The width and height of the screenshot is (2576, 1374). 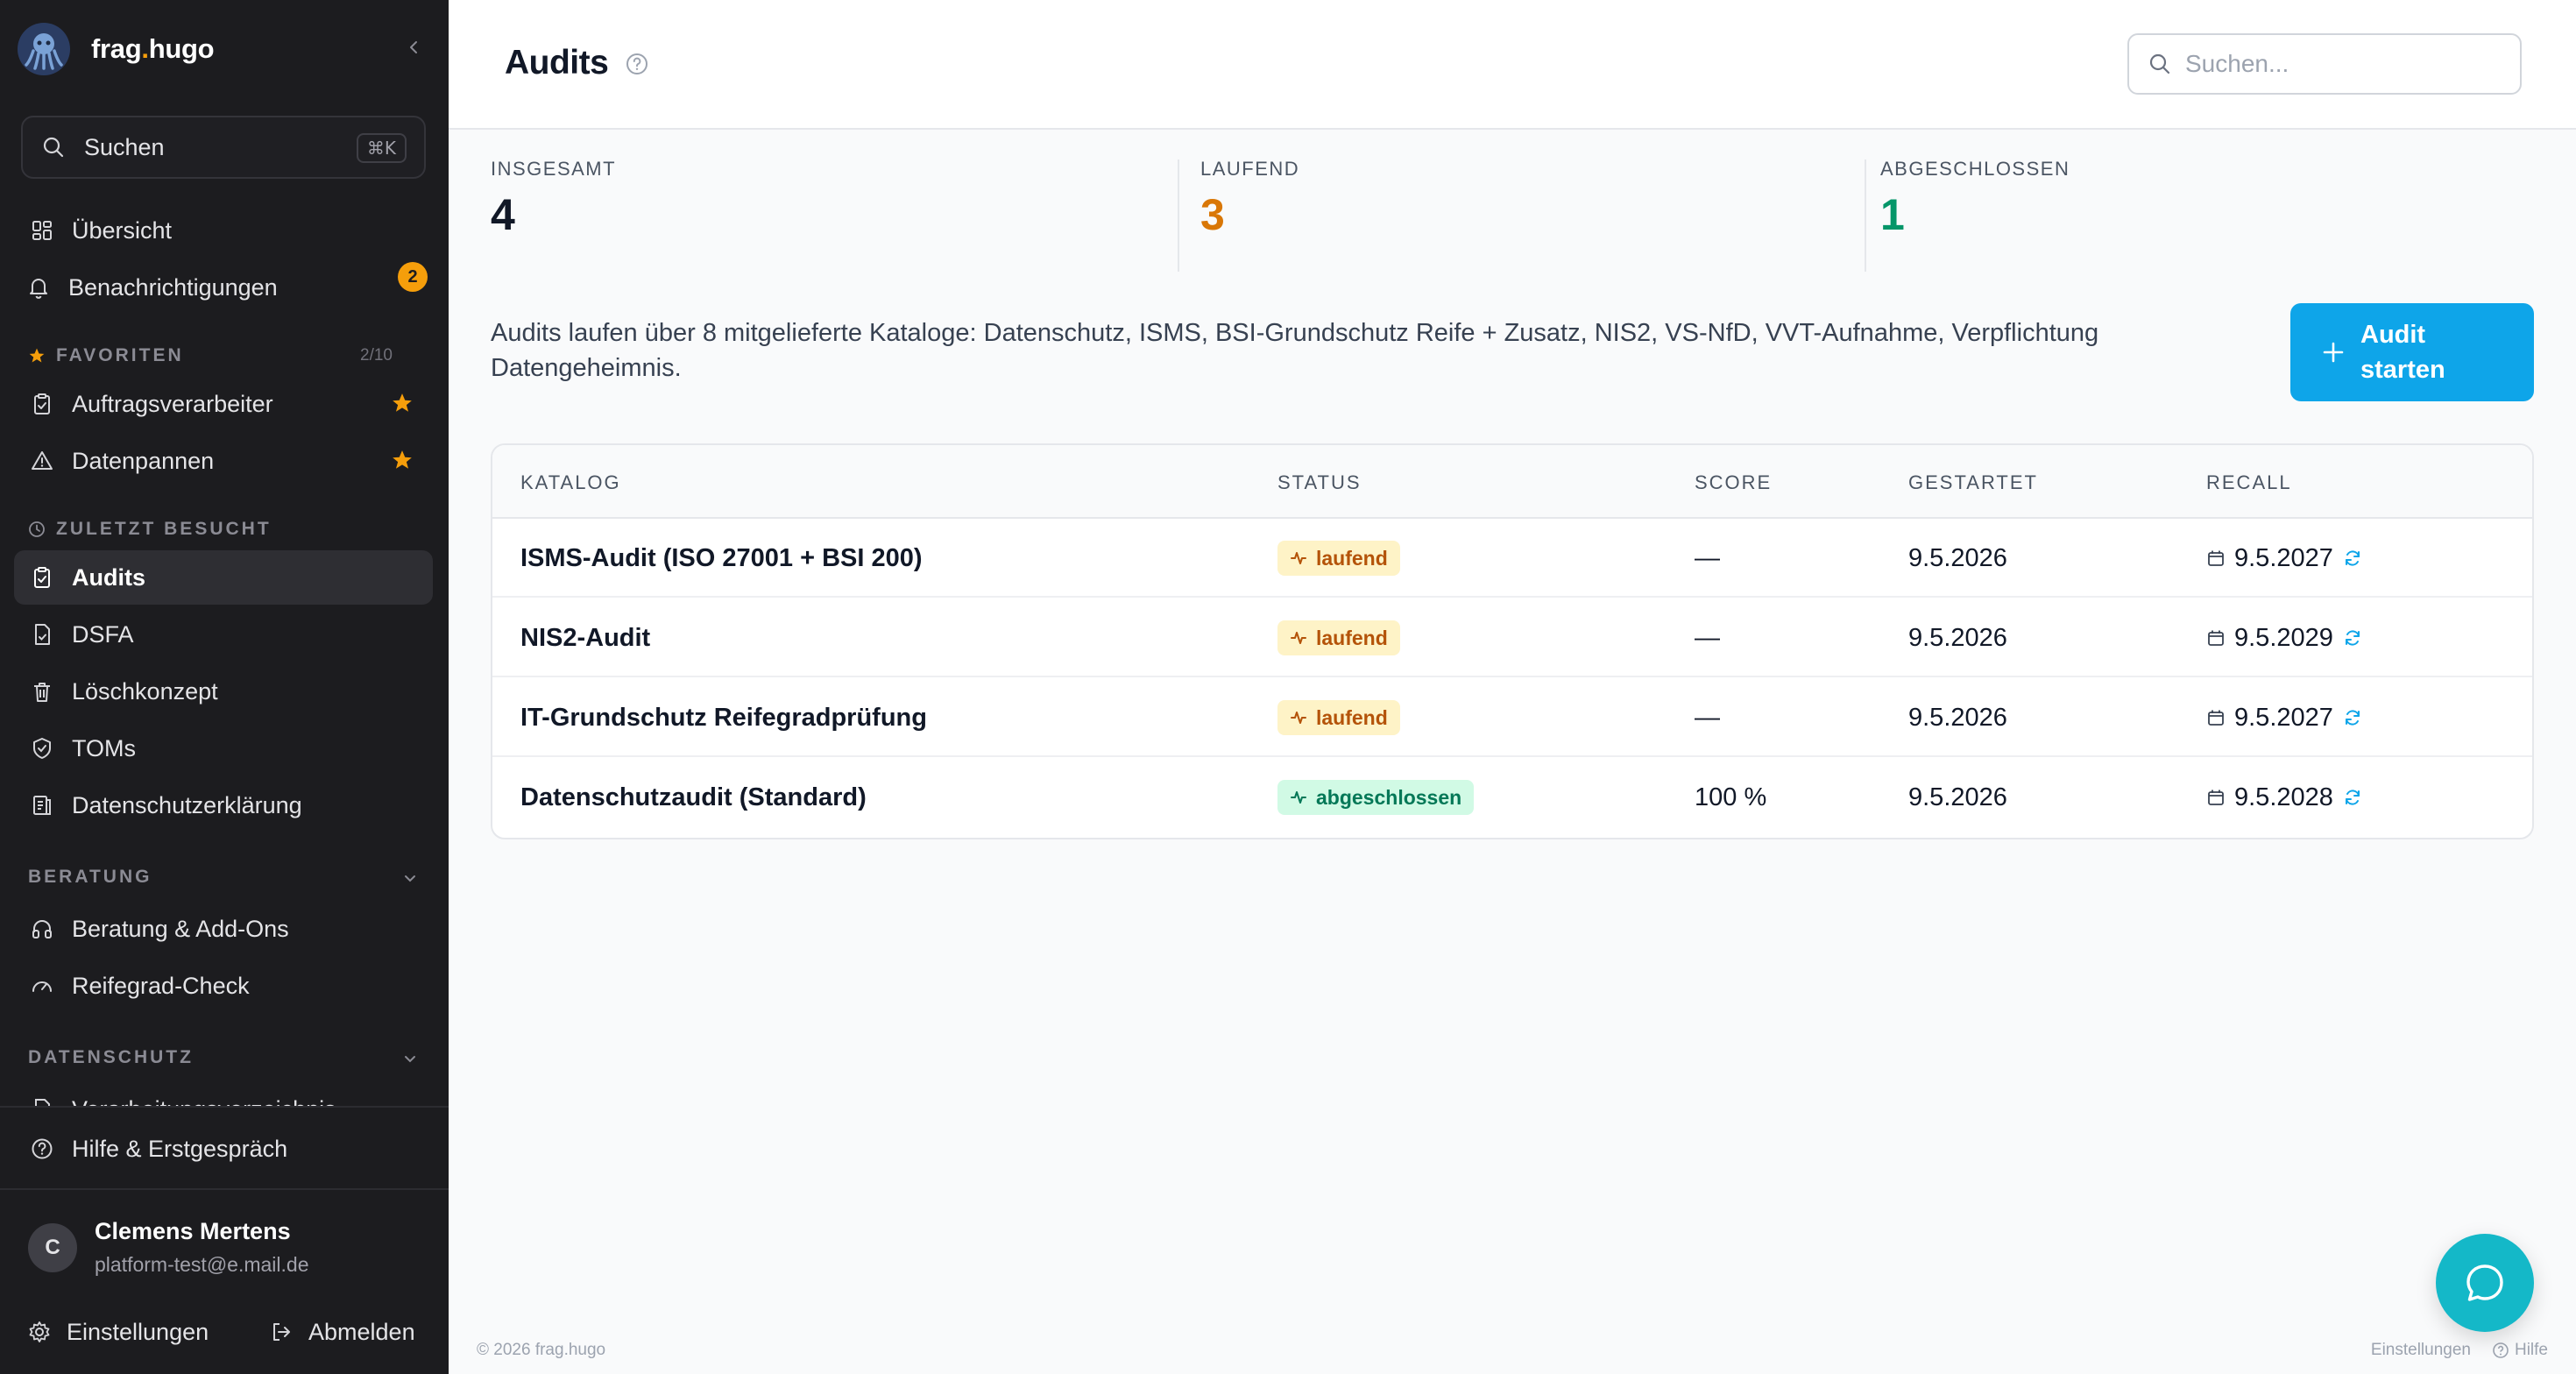 What do you see at coordinates (223, 230) in the screenshot?
I see `sidebar-item-uebersicht: Übersicht` at bounding box center [223, 230].